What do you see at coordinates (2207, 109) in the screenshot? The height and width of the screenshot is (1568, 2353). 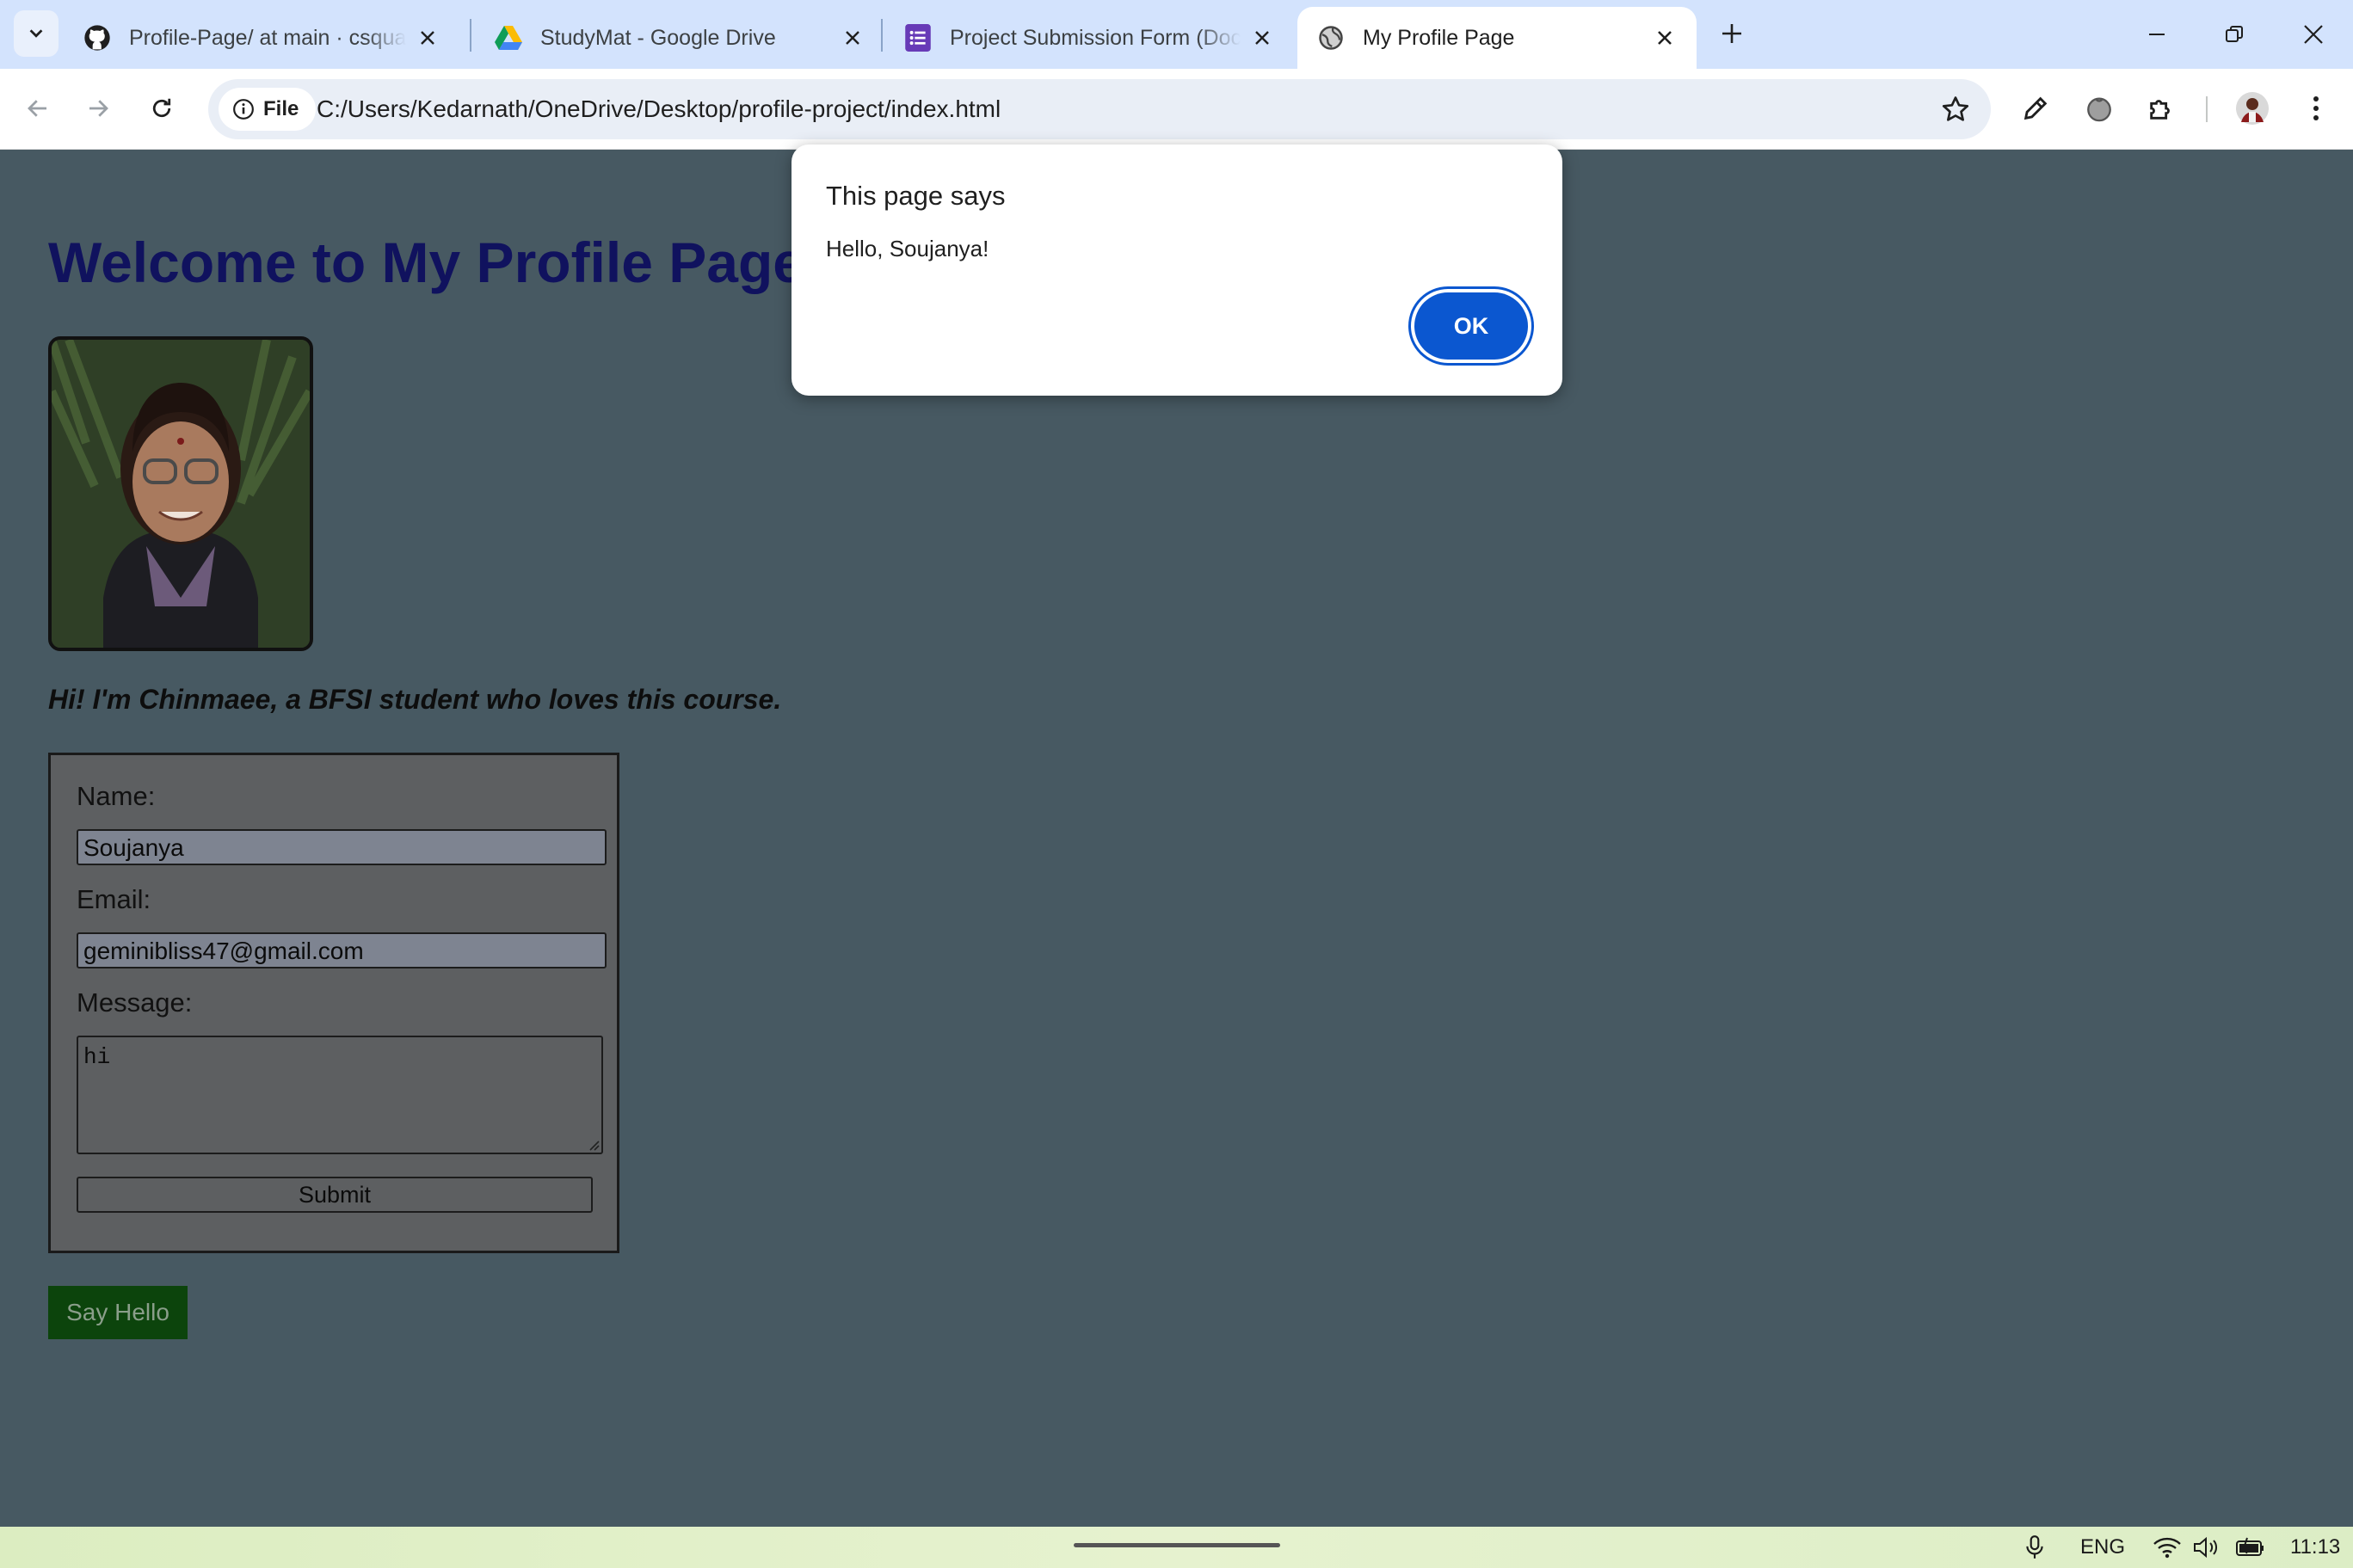 I see `toolbar-separator` at bounding box center [2207, 109].